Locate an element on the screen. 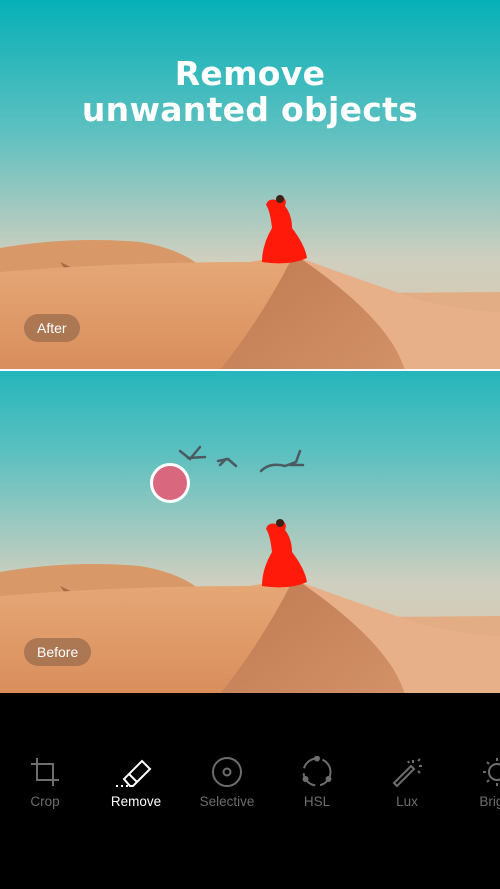 Image resolution: width=500 pixels, height=889 pixels. eraser-icon is located at coordinates (134, 773).